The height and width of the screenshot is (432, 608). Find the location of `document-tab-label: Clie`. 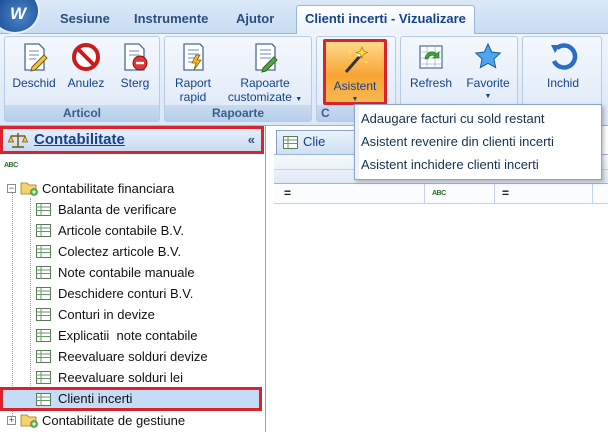

document-tab-label: Clie is located at coordinates (314, 141).